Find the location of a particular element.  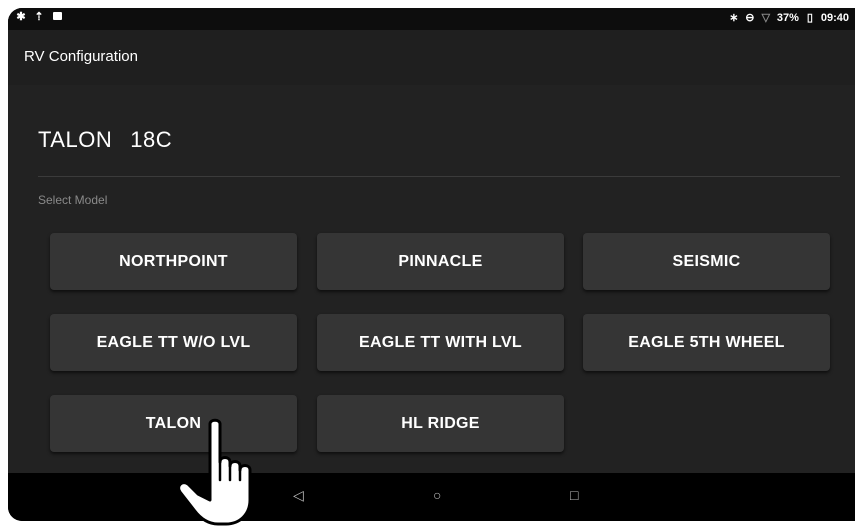

do-not-disturb-icon: ⊖ is located at coordinates (750, 18).